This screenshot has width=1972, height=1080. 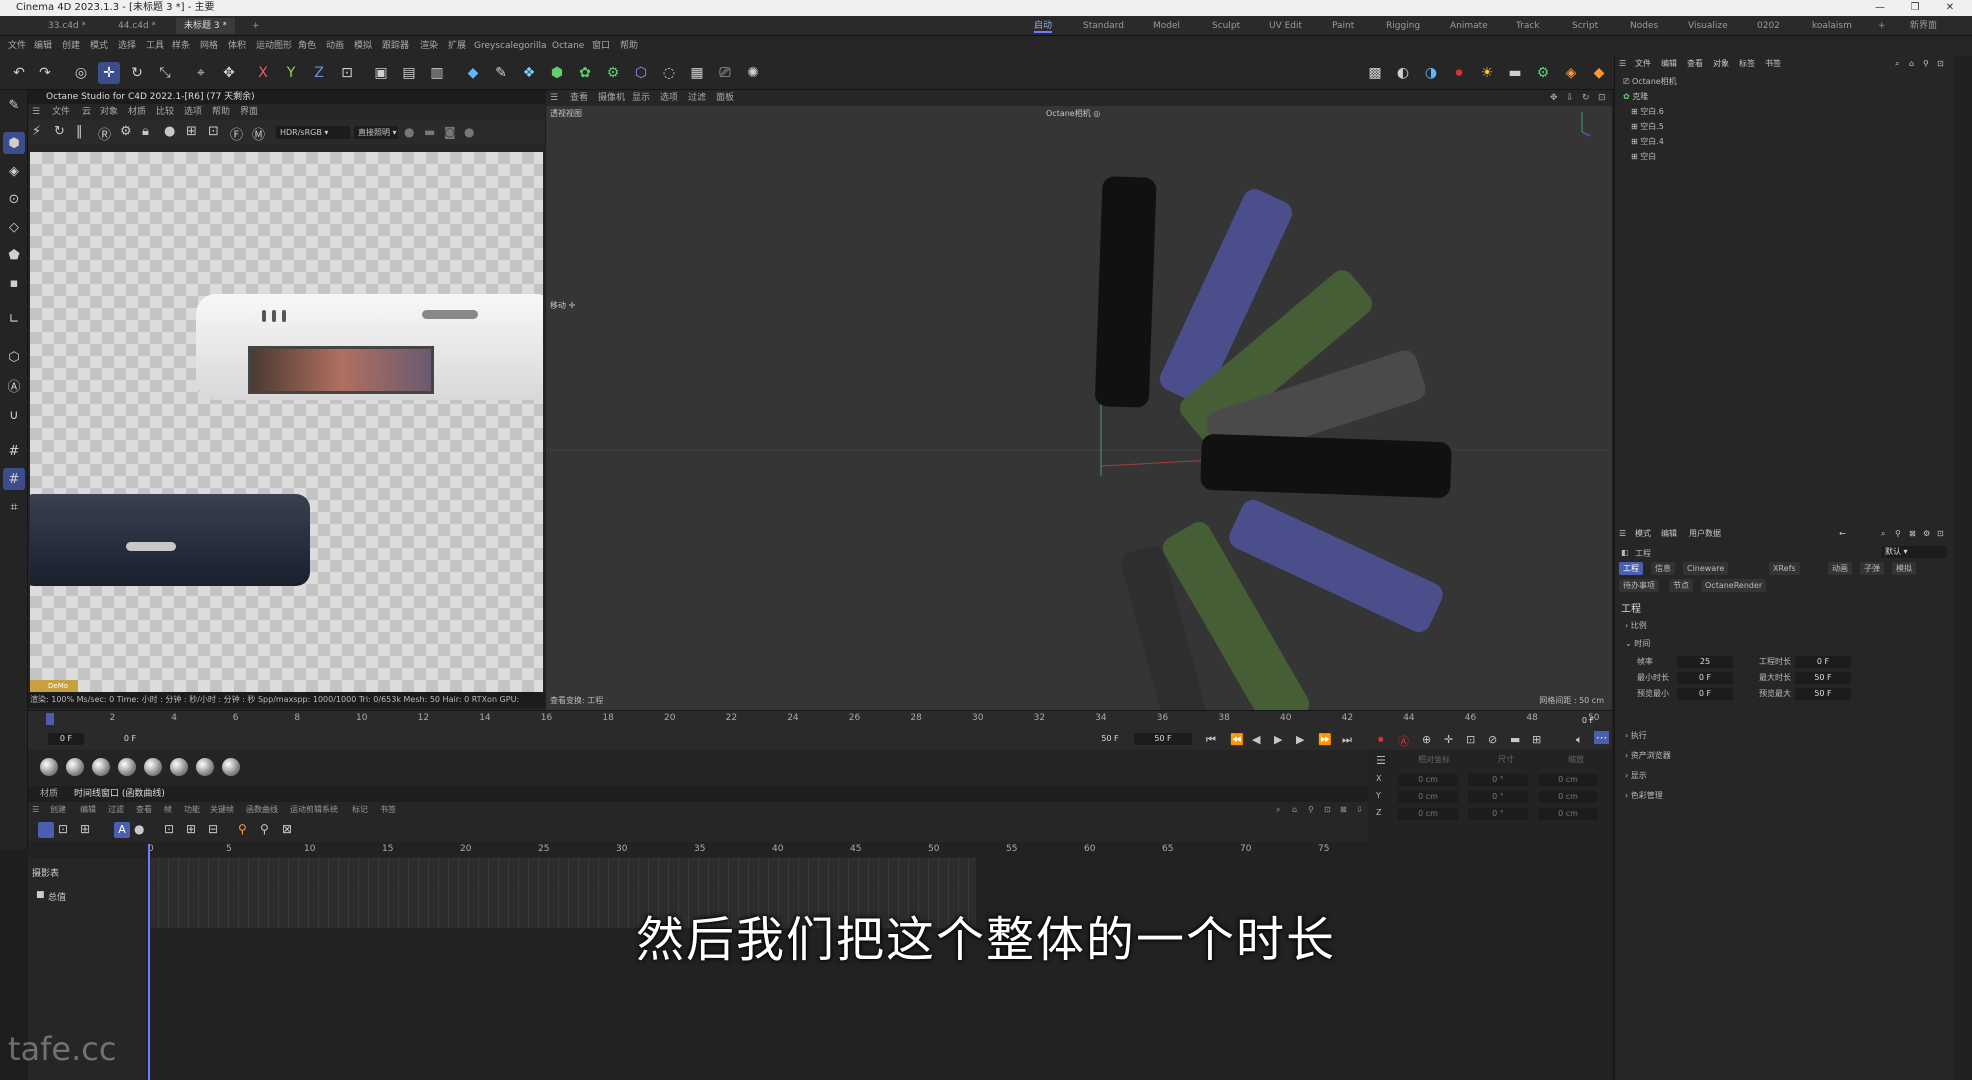 I want to click on layout-nodes: Nodes, so click(x=1644, y=26).